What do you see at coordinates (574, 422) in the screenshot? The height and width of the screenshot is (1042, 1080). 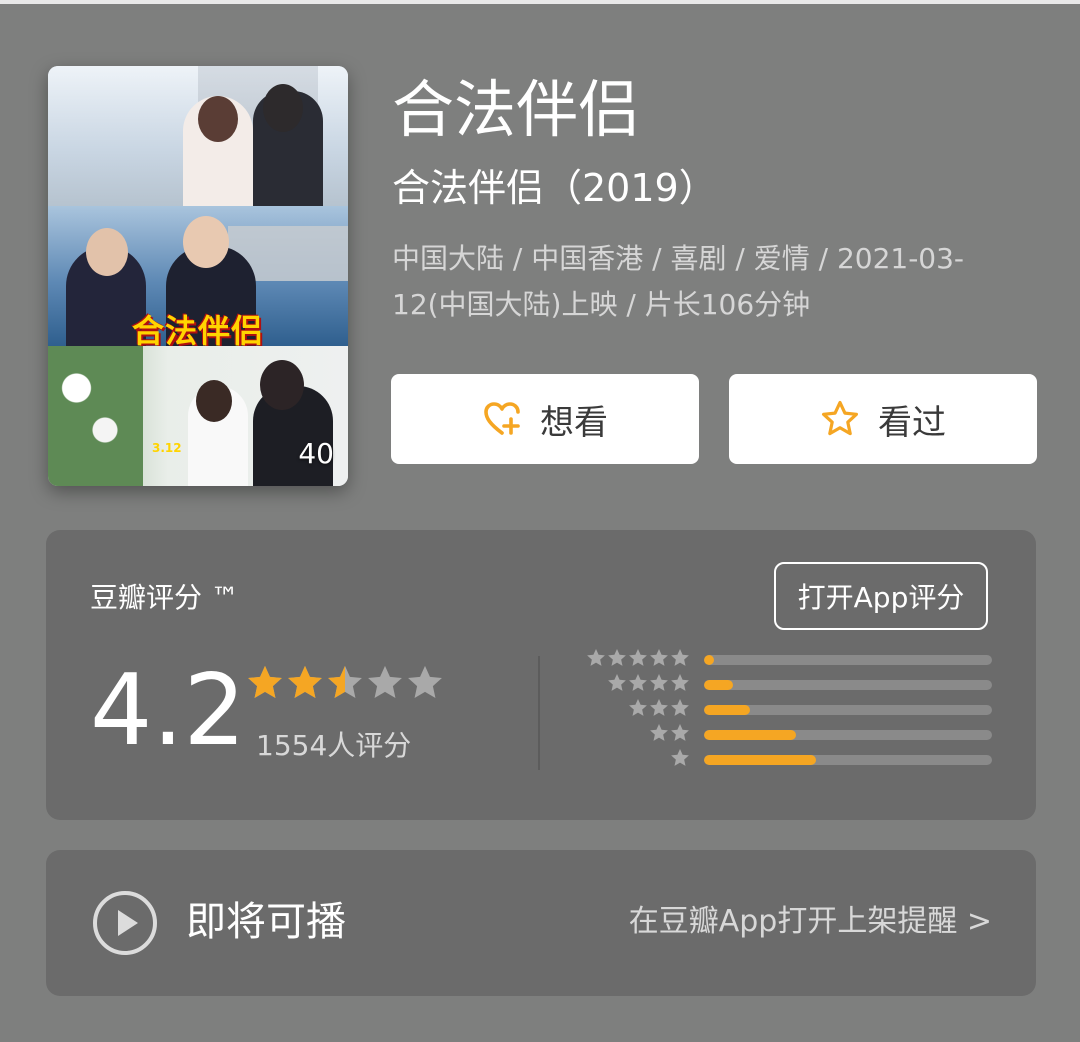 I see `want-to-watch-label: 想看` at bounding box center [574, 422].